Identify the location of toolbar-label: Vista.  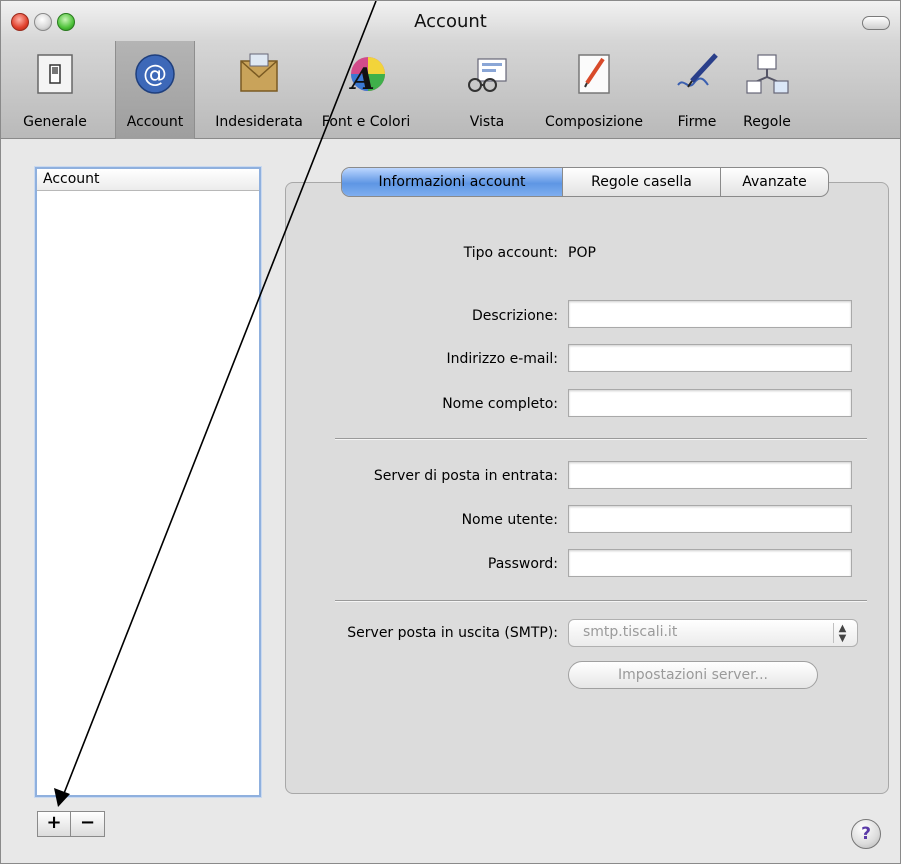
(487, 122).